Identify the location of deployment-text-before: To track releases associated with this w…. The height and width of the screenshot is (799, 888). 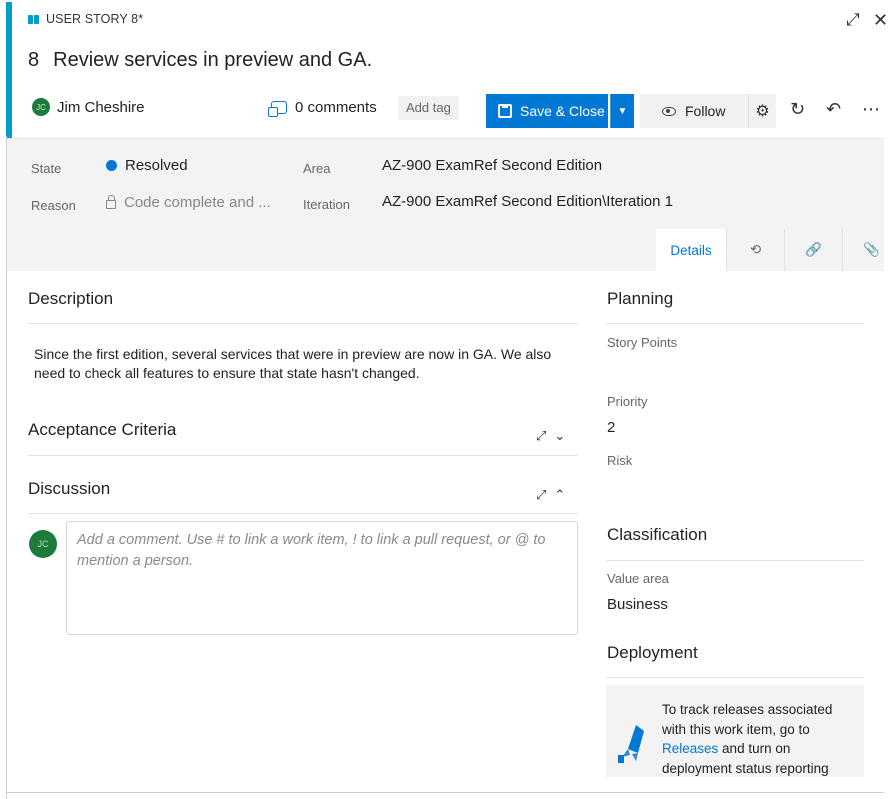
(747, 719).